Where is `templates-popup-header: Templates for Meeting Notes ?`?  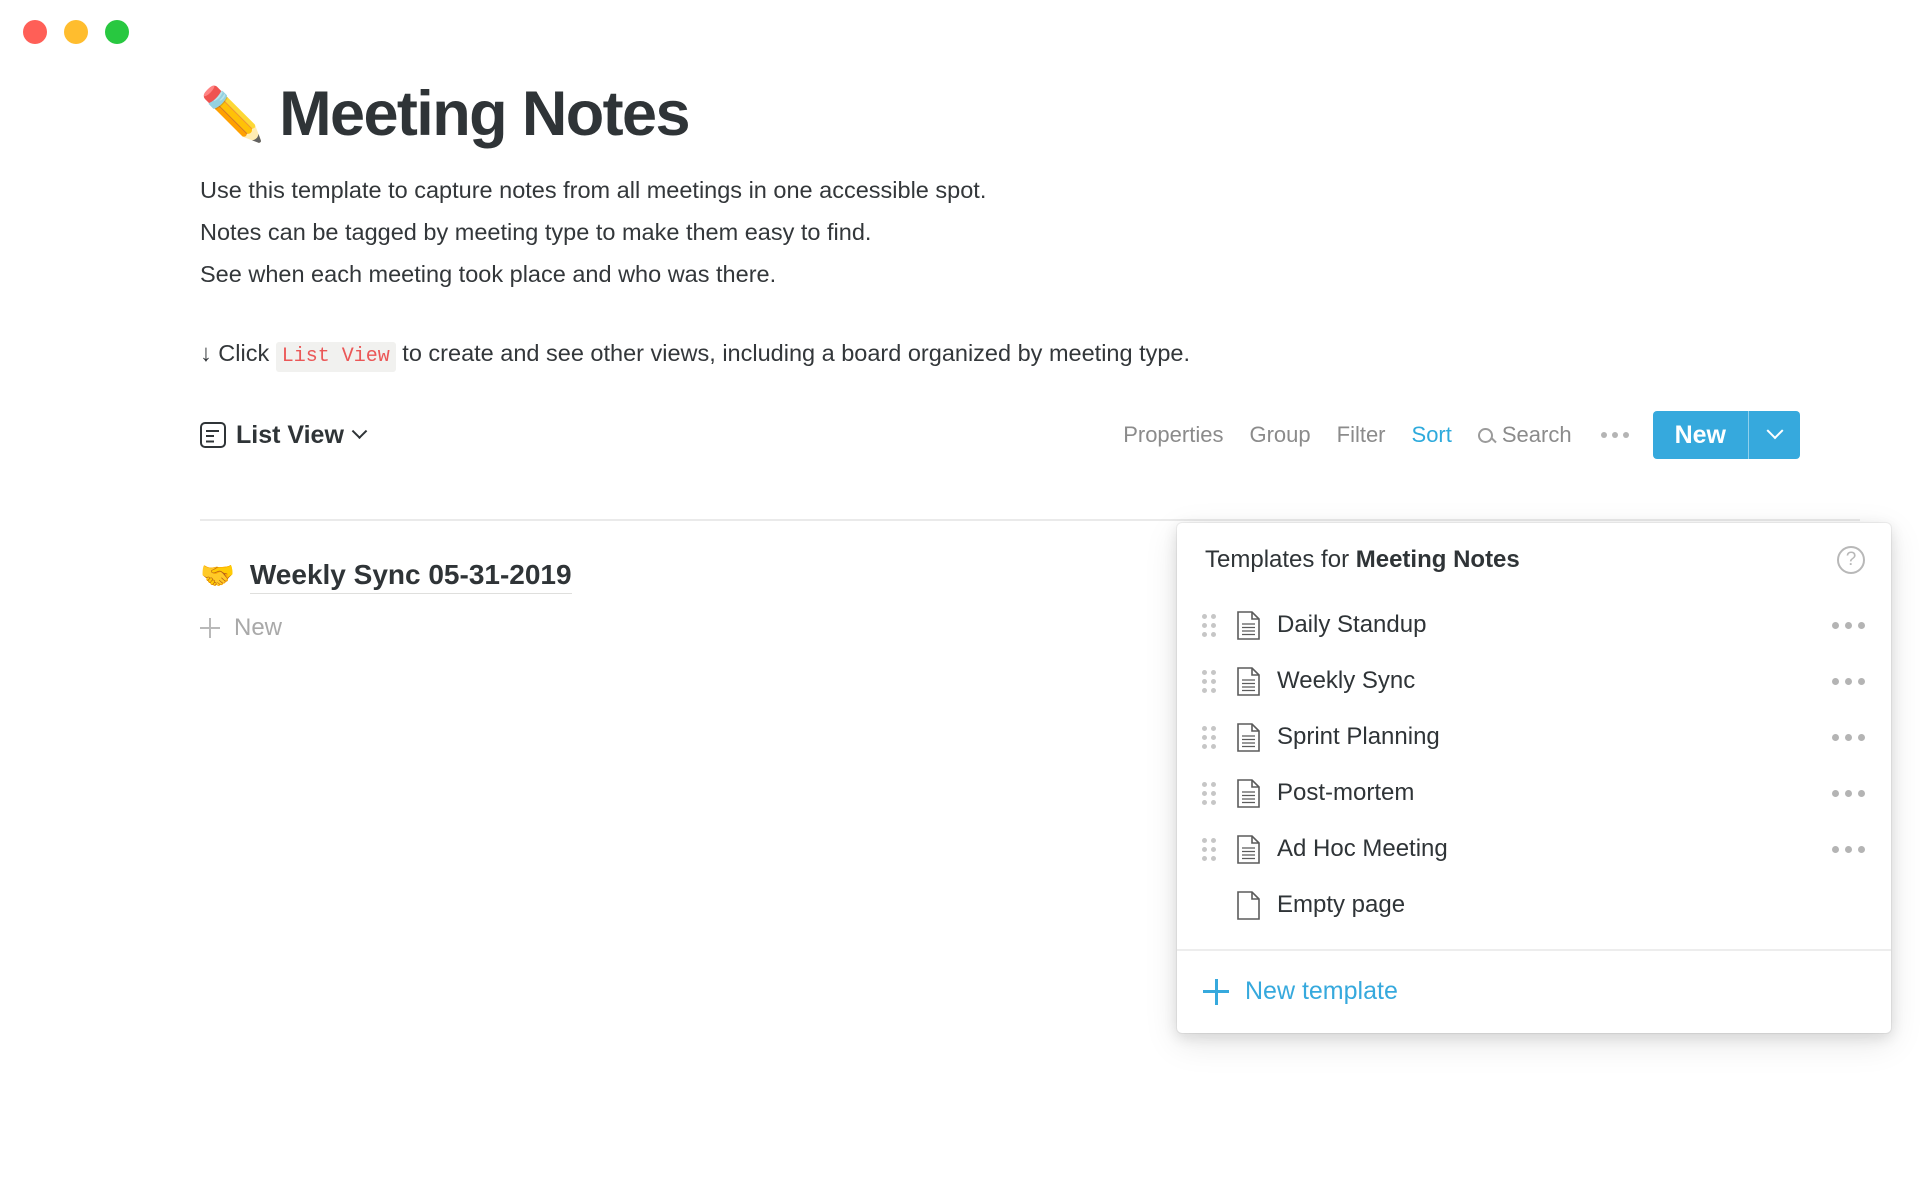 templates-popup-header: Templates for Meeting Notes ? is located at coordinates (1534, 560).